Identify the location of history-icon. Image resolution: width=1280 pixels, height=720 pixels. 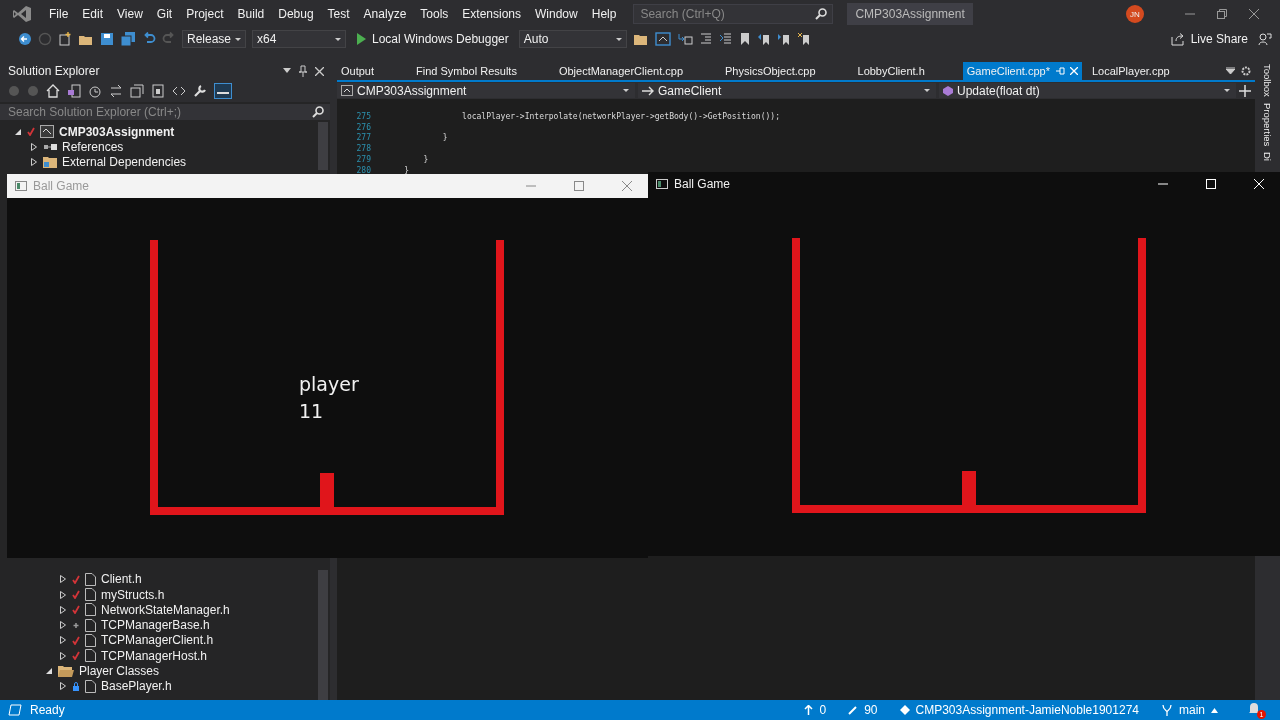
(95, 91).